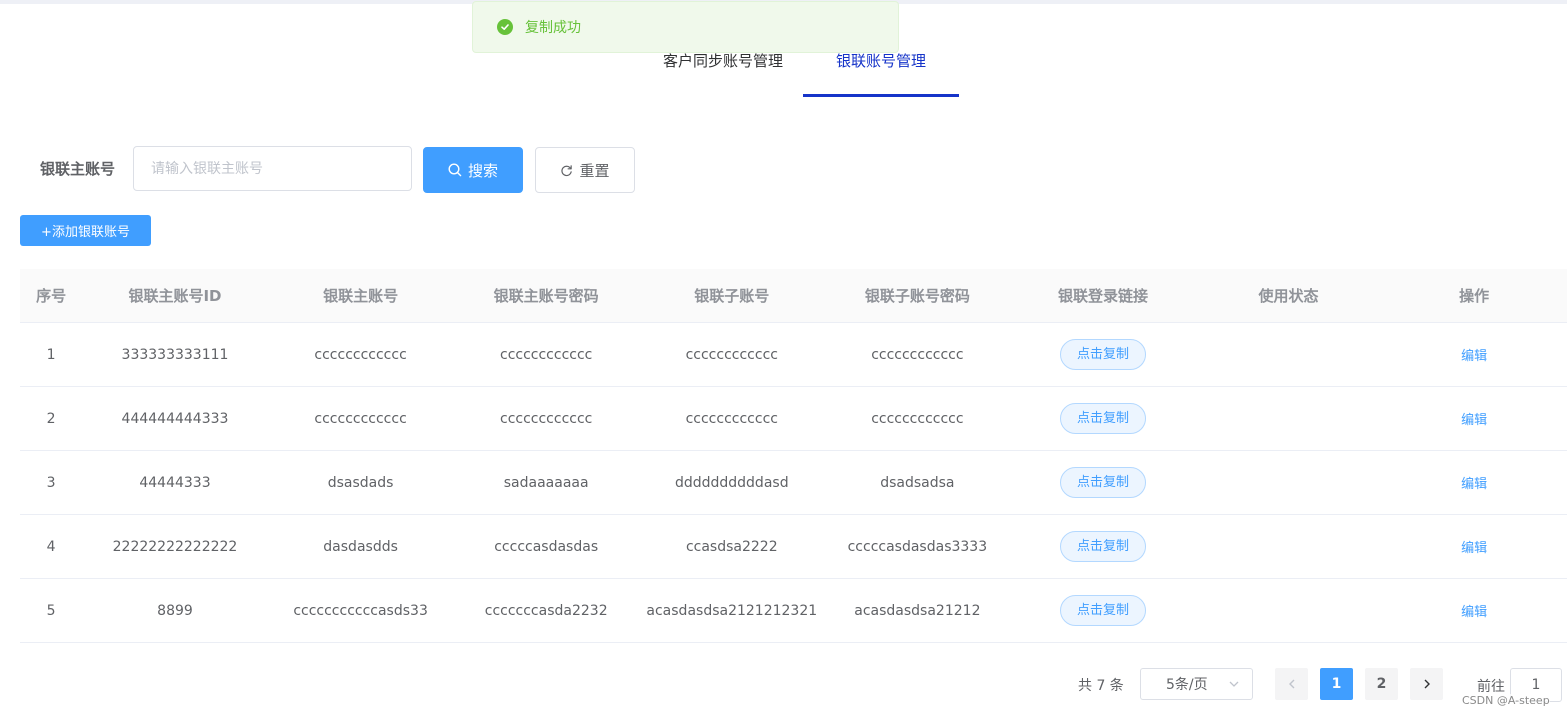  What do you see at coordinates (51, 482) in the screenshot?
I see `cell-index: 3` at bounding box center [51, 482].